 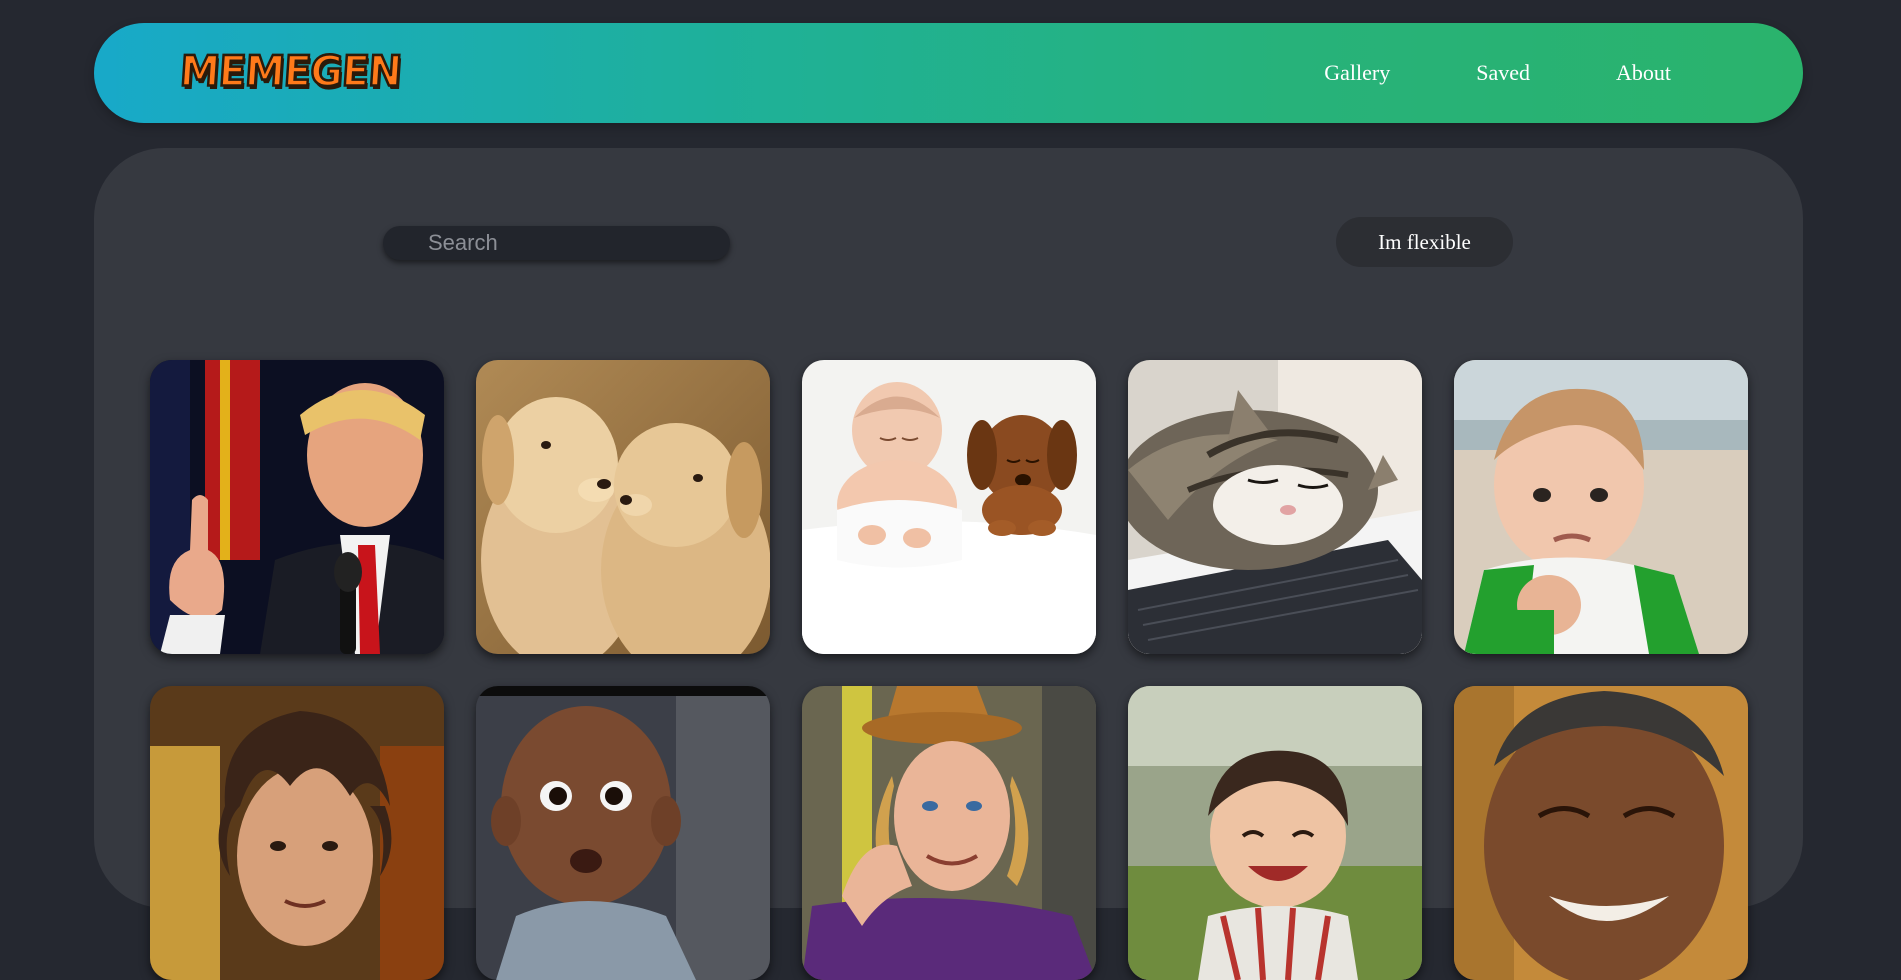 I want to click on main-nav: Gallery Saved About, so click(x=1454, y=73).